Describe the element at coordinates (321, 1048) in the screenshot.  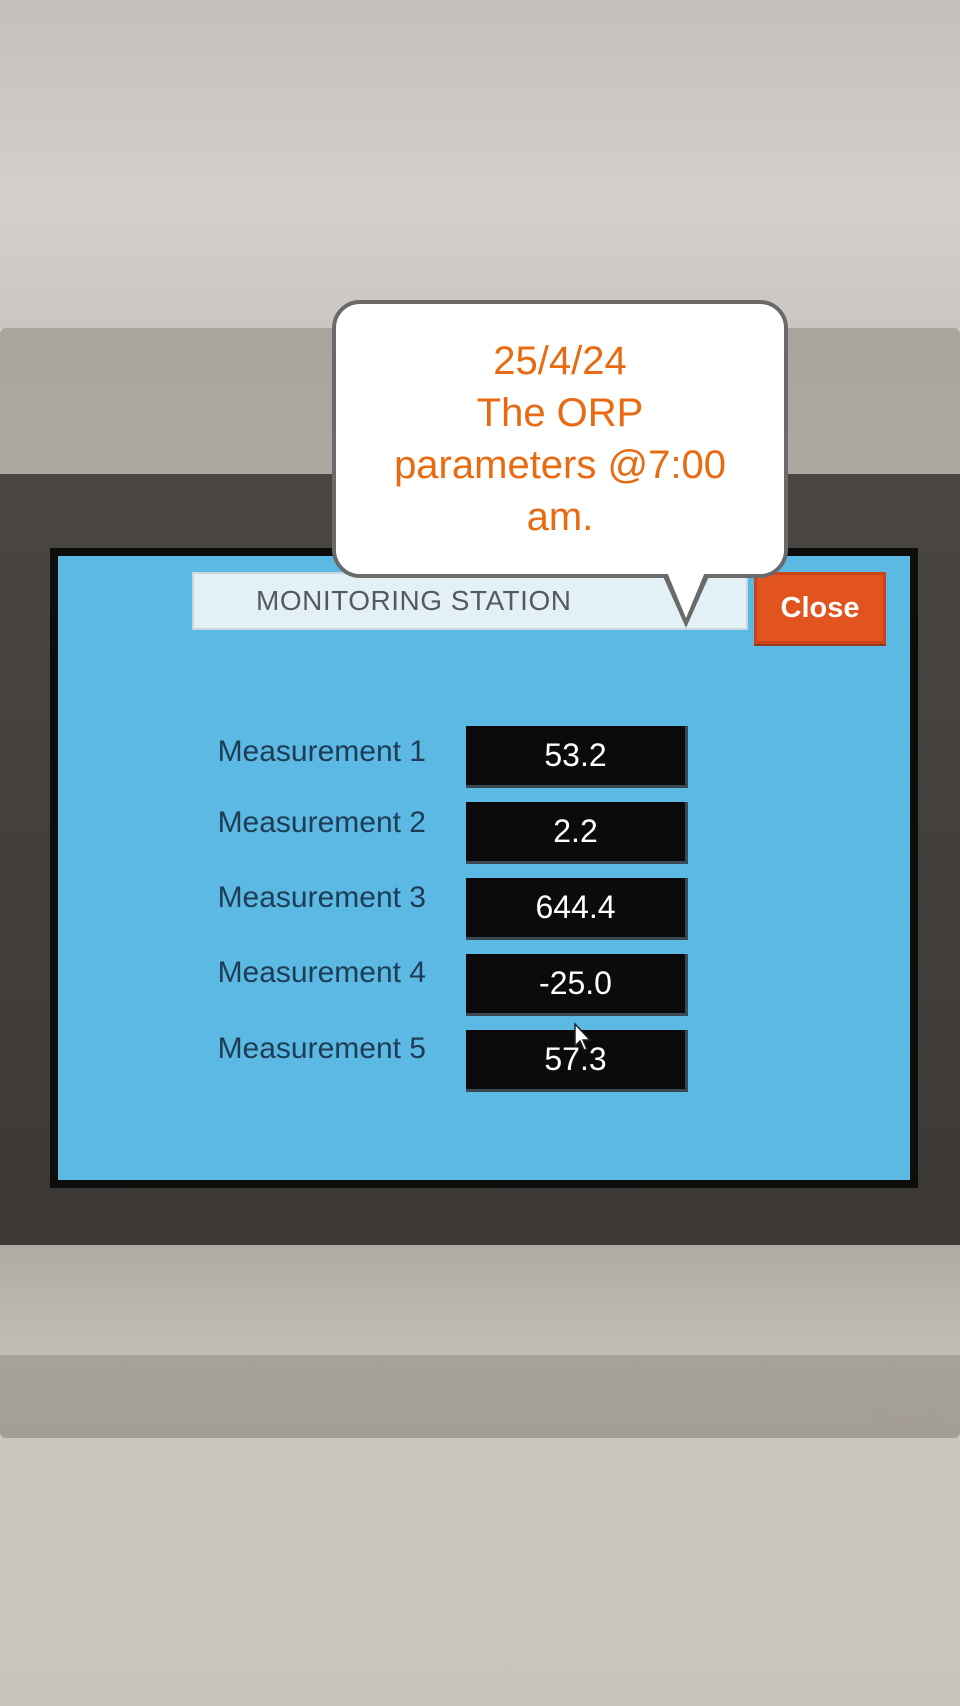
I see `measurement-5-label: Measurement 5` at that location.